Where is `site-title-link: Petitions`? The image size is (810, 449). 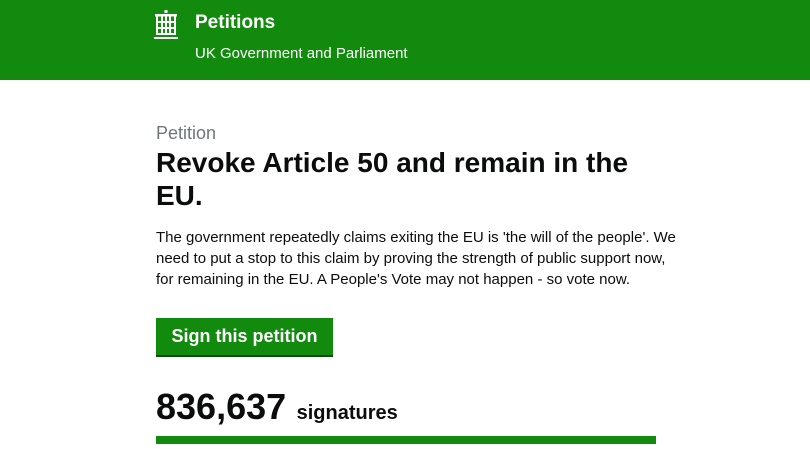
site-title-link: Petitions is located at coordinates (235, 23).